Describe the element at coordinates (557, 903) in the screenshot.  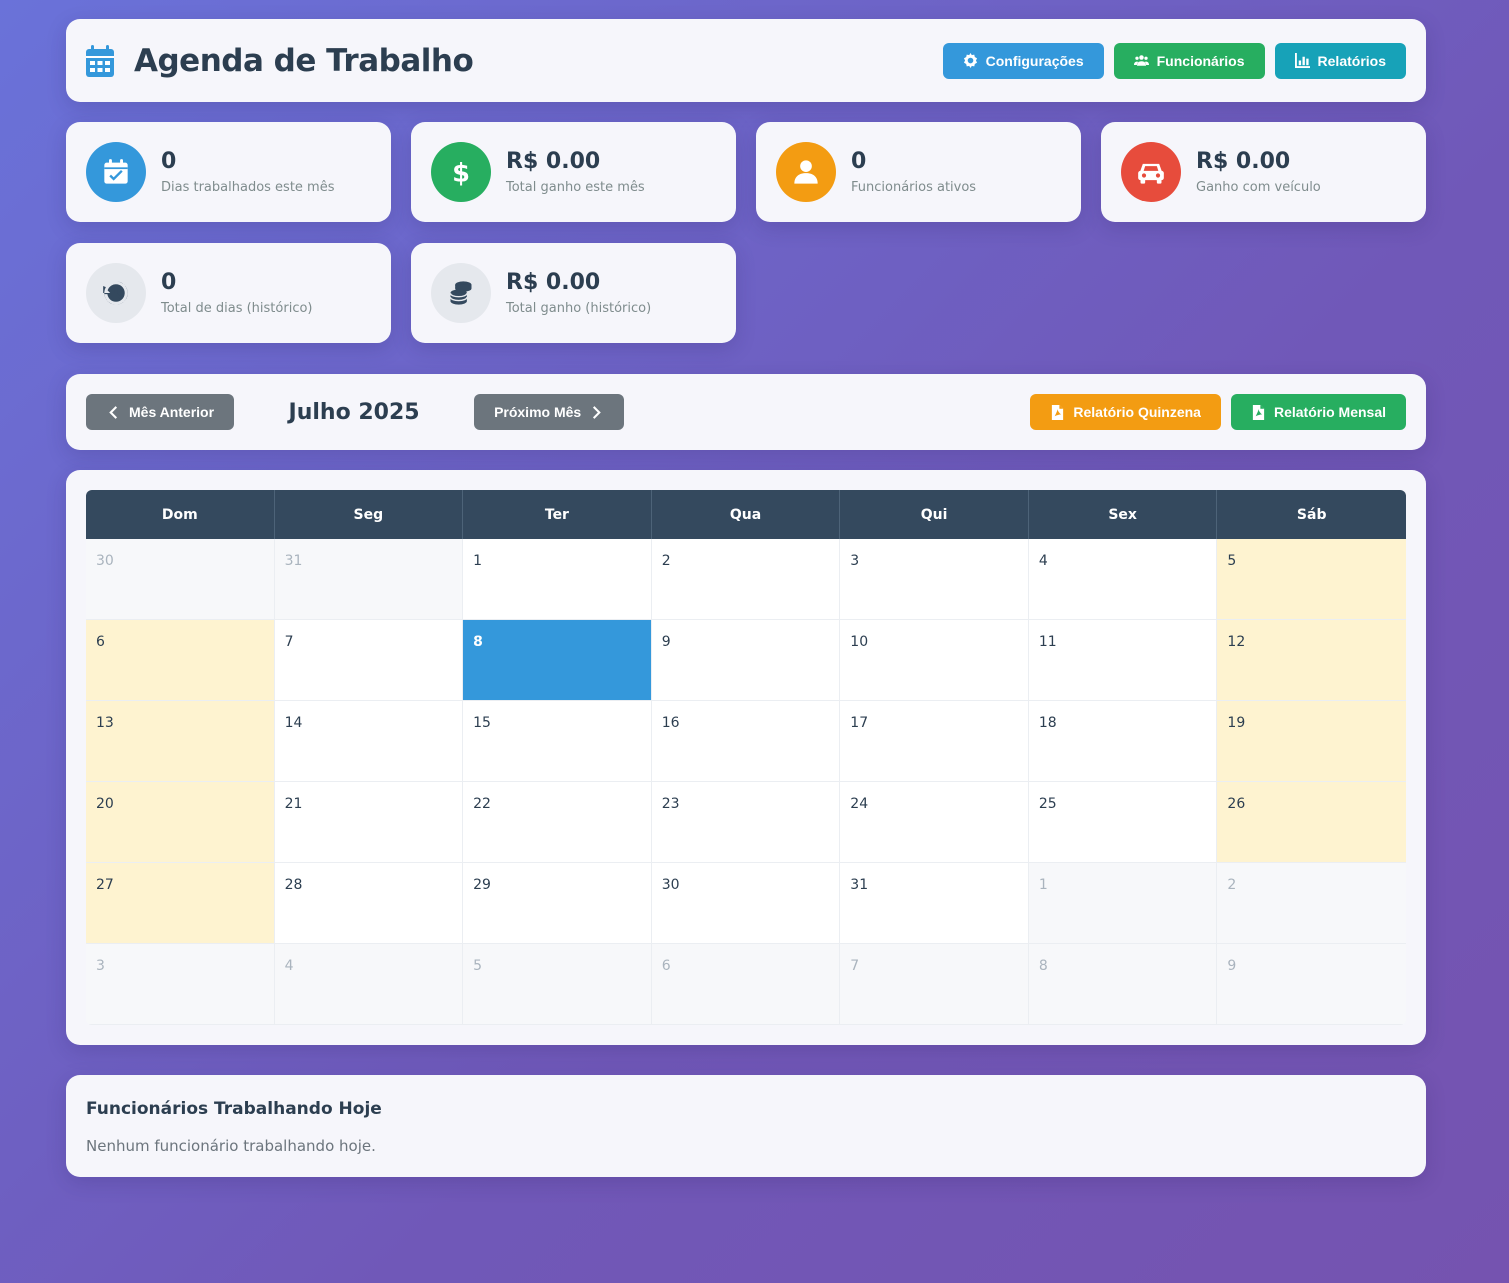
I see `calendar-day: 29` at that location.